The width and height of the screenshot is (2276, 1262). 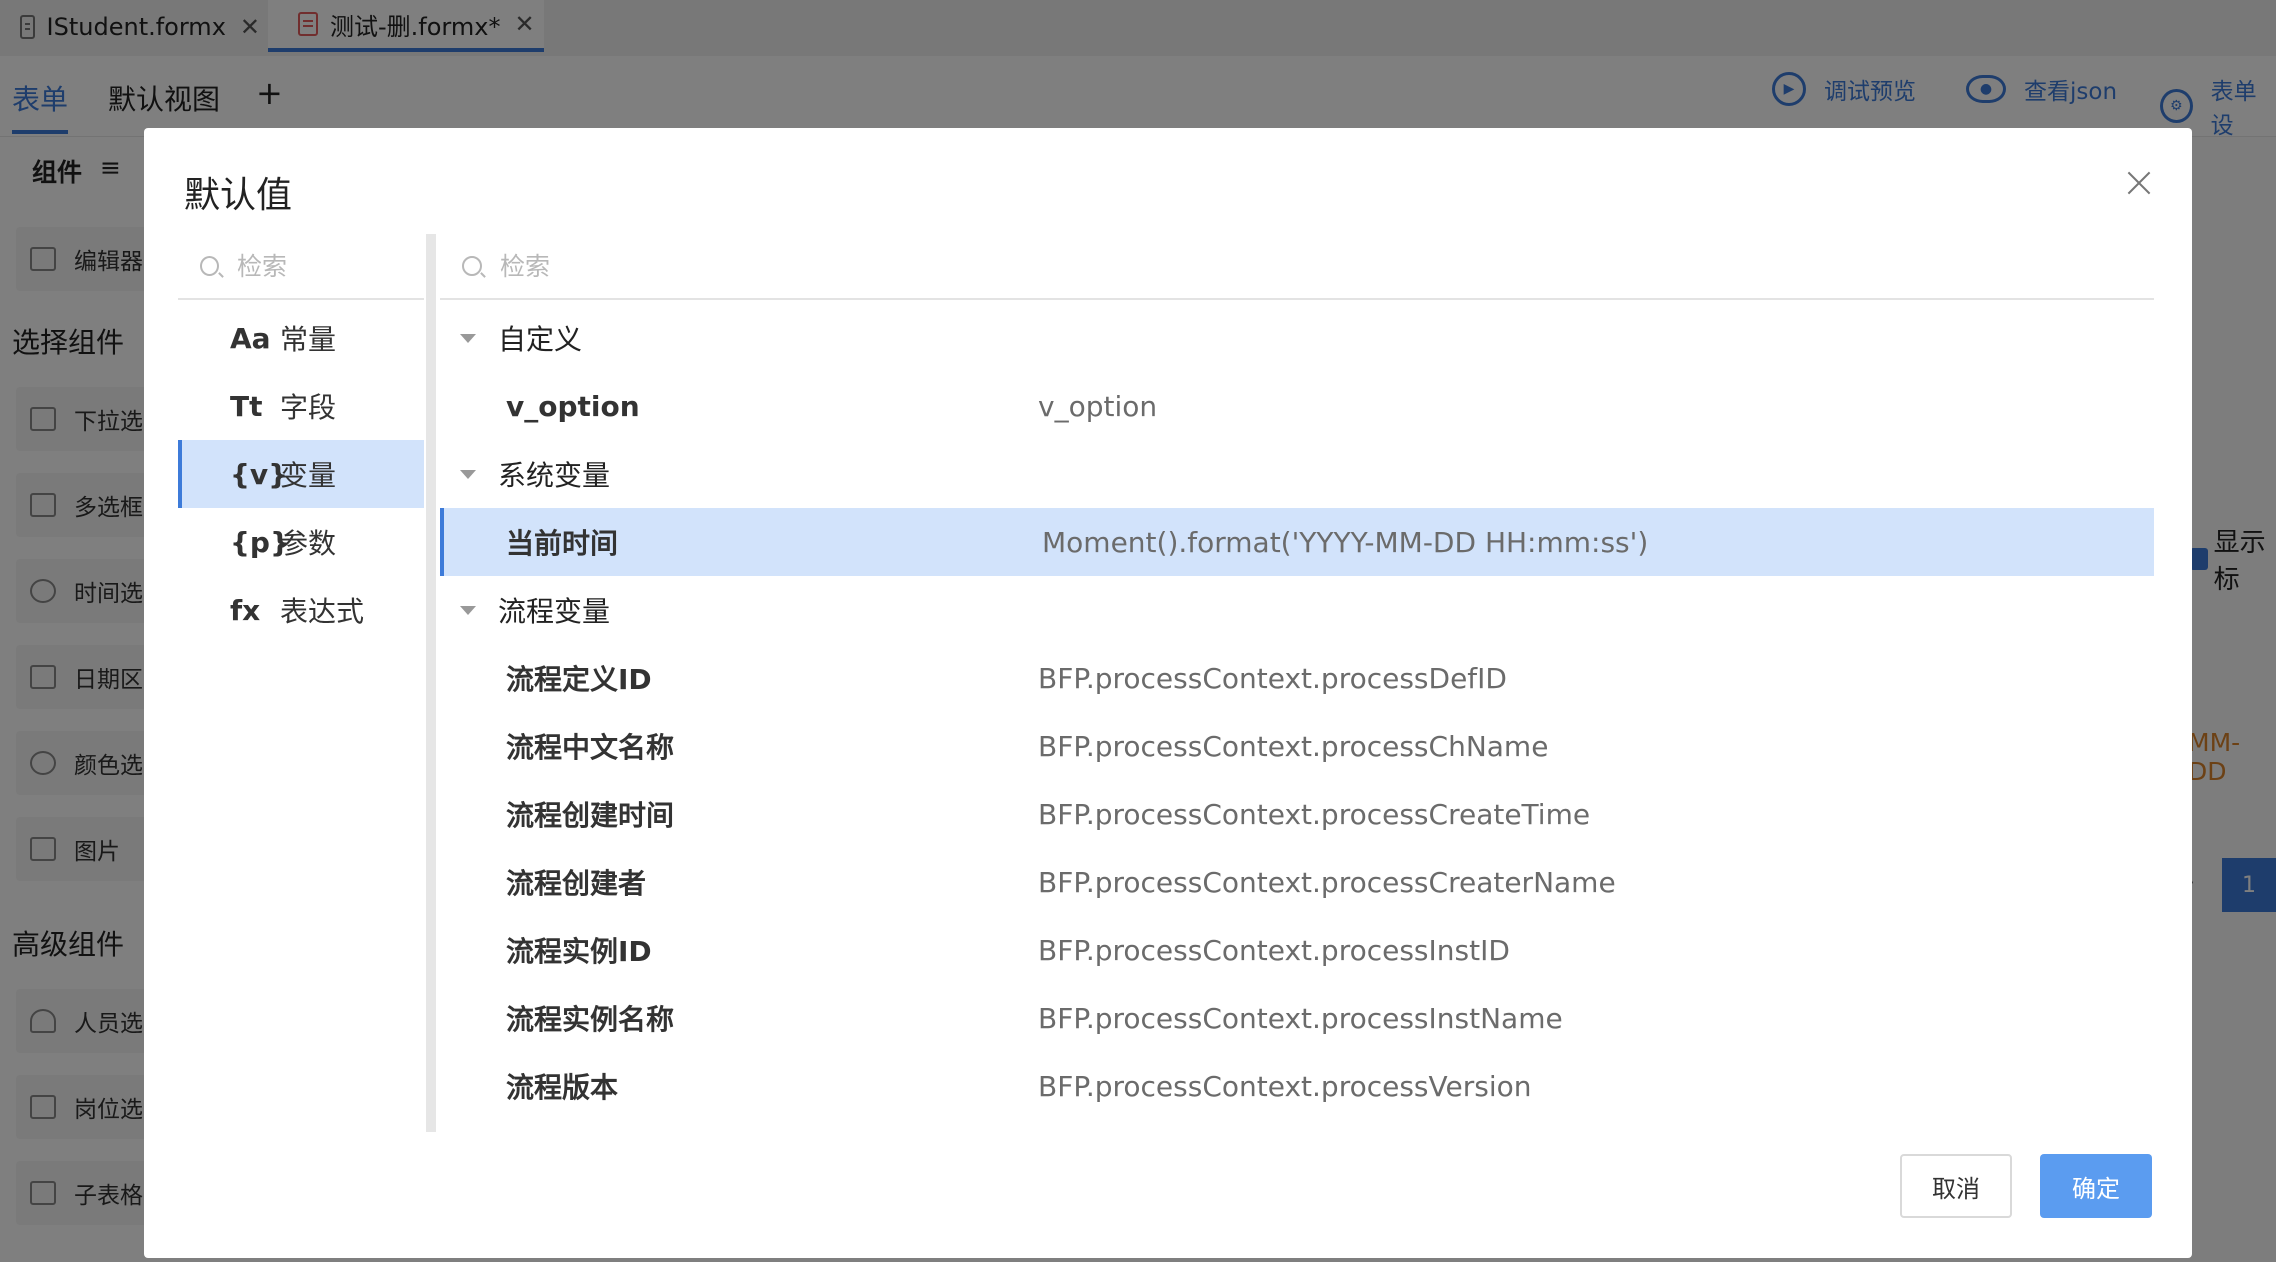 I want to click on category-parameter: {p} 参数, so click(x=301, y=542).